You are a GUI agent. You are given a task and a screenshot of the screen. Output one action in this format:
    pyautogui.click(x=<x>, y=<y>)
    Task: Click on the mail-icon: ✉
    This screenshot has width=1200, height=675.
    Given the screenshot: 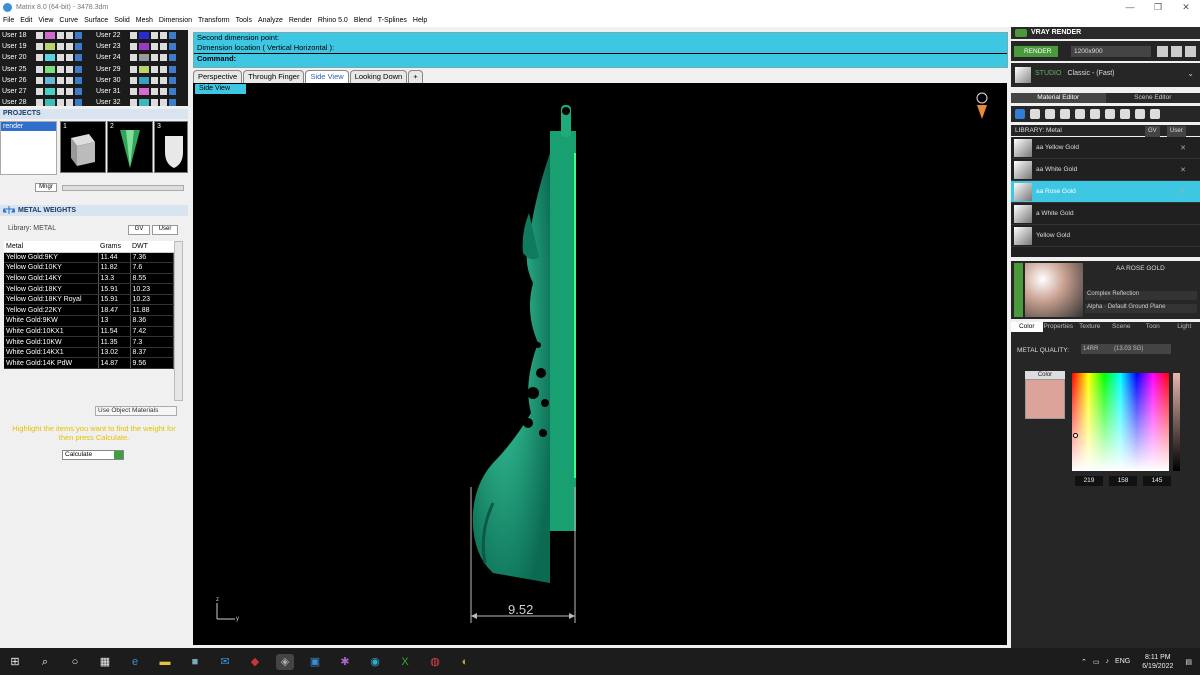 What is the action you would take?
    pyautogui.click(x=225, y=662)
    